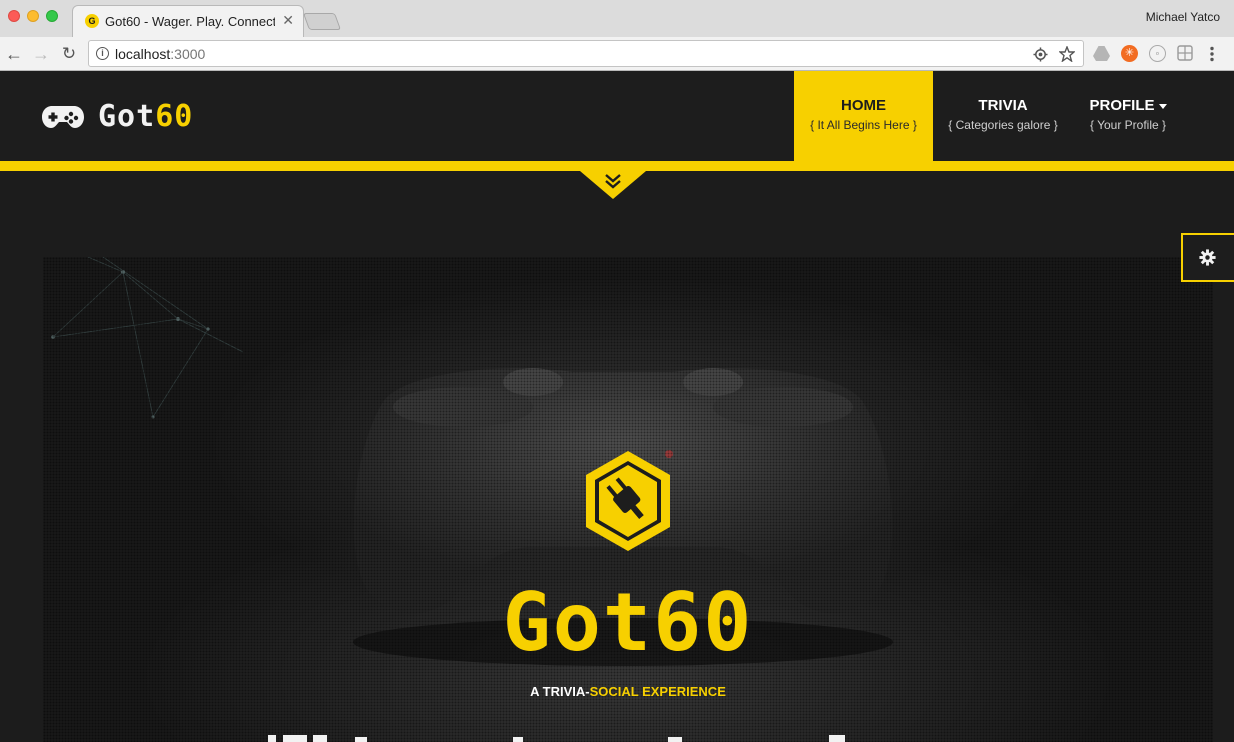 The height and width of the screenshot is (742, 1234). What do you see at coordinates (560, 691) in the screenshot?
I see `tagline-white: A TRIVIA-` at bounding box center [560, 691].